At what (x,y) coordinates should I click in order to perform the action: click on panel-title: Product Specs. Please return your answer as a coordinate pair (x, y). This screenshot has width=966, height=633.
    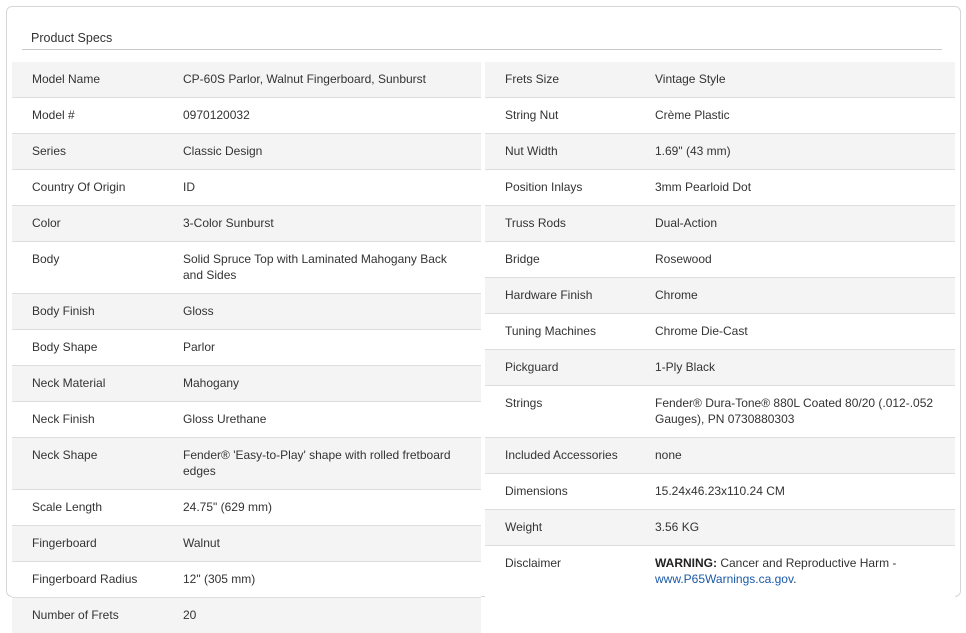
    Looking at the image, I should click on (72, 38).